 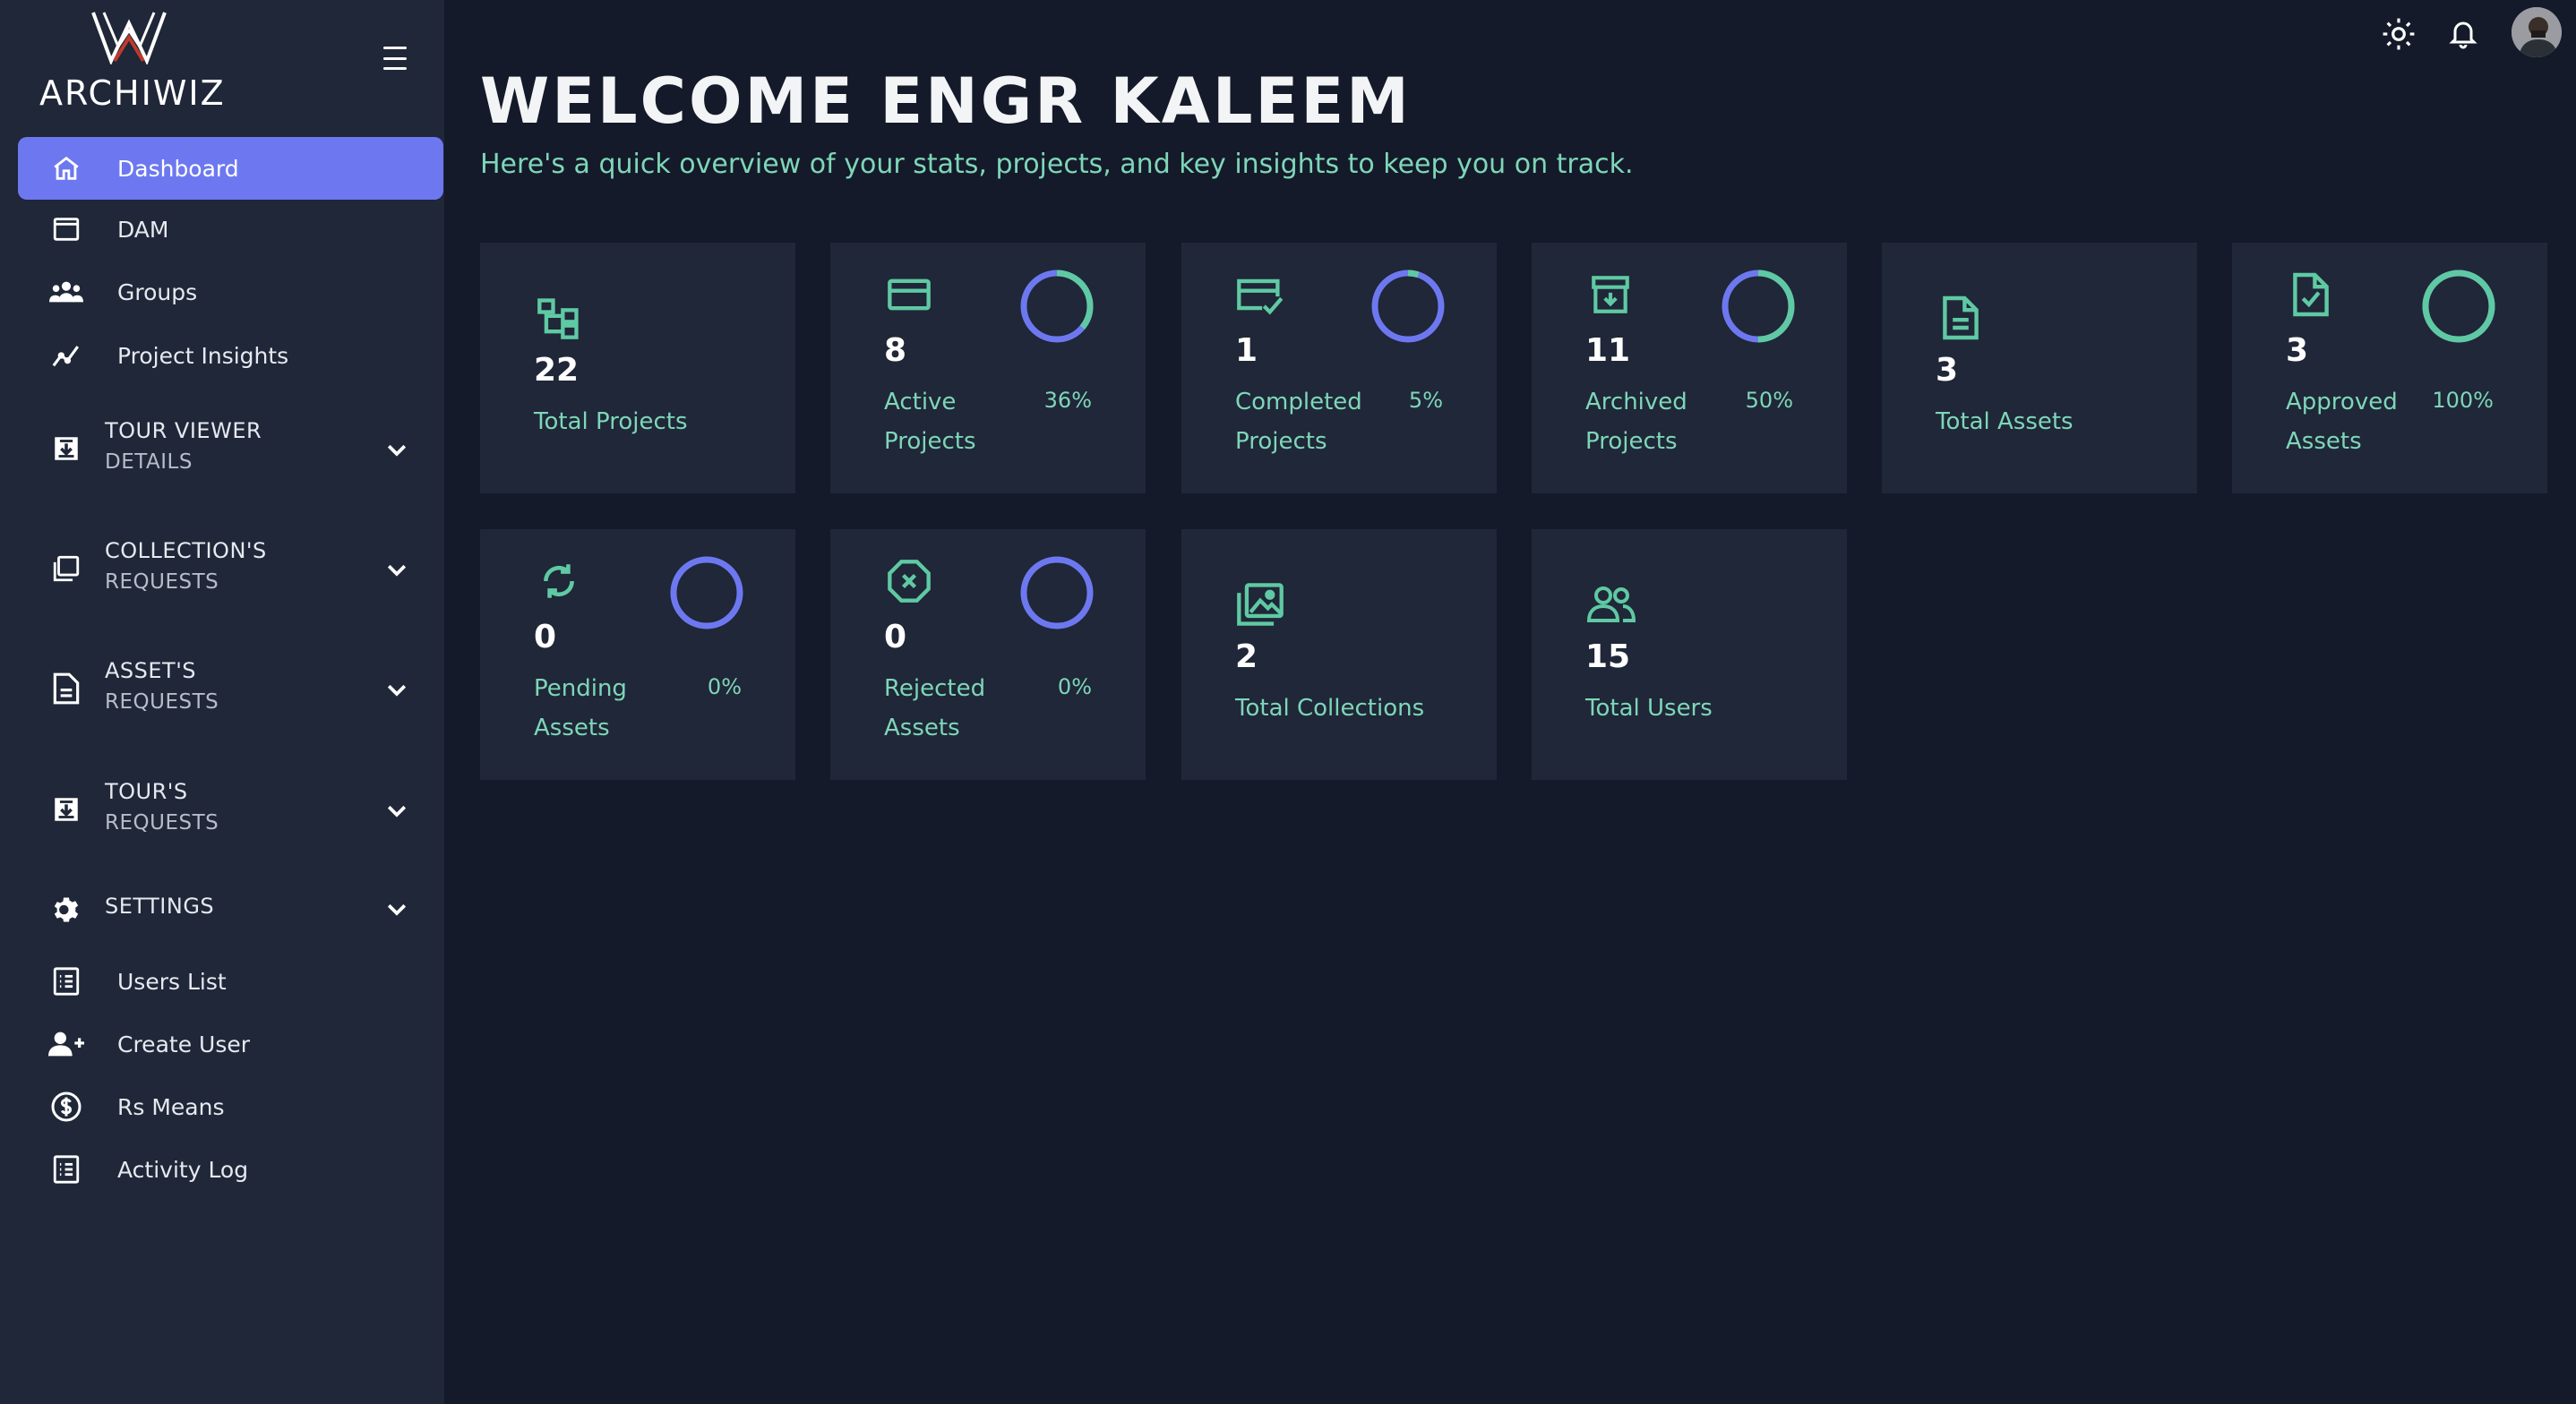 What do you see at coordinates (183, 430) in the screenshot?
I see `group-label: TOUR VIEWER` at bounding box center [183, 430].